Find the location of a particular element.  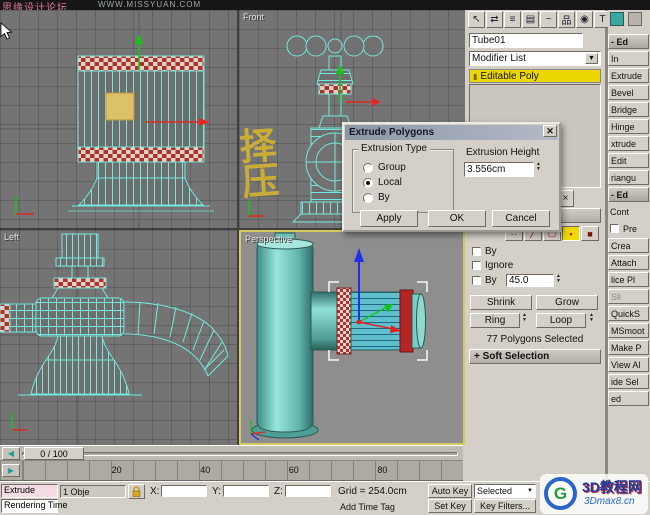

extrusion-height-spinner: ▲ ▼ is located at coordinates (538, 167).